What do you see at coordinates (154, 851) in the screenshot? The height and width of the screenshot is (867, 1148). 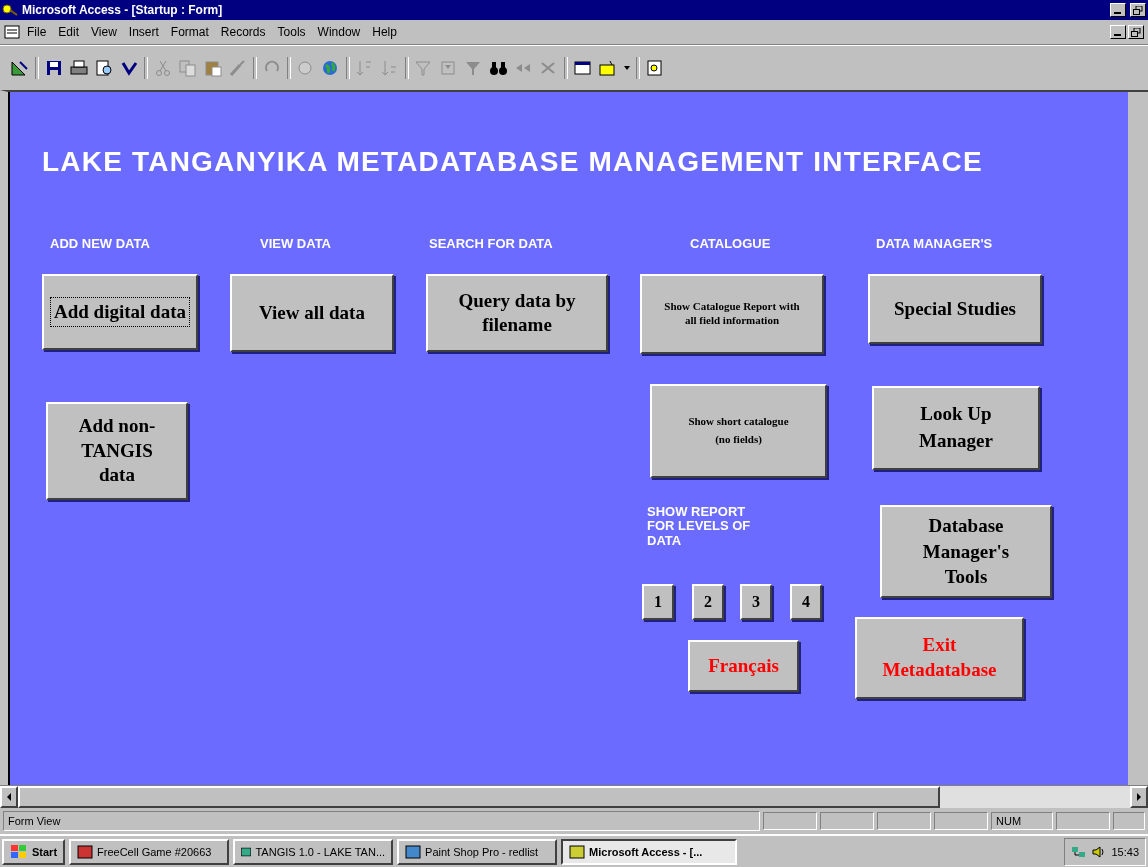 I see `taskbar-label: FreeCell Game #20663` at bounding box center [154, 851].